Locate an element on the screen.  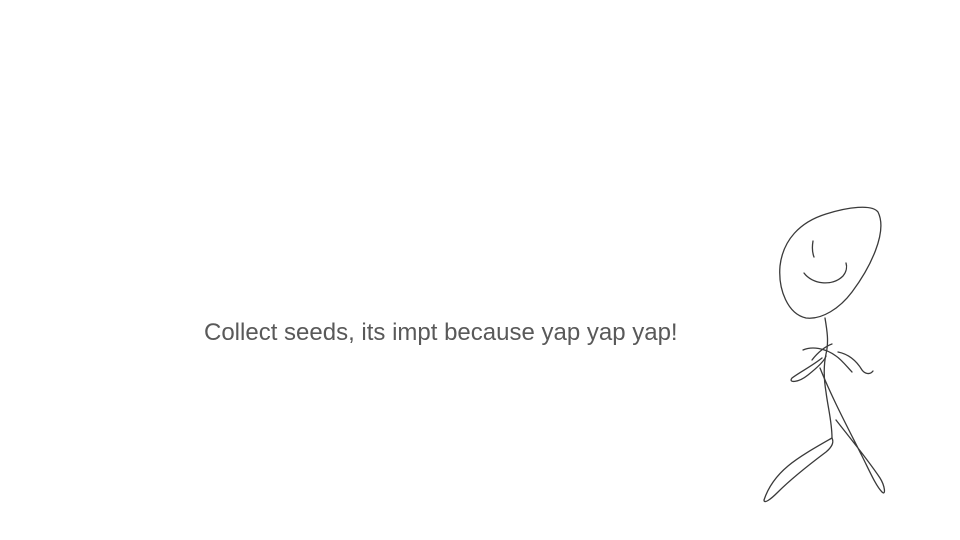
stick-figure-icon is located at coordinates (824, 354).